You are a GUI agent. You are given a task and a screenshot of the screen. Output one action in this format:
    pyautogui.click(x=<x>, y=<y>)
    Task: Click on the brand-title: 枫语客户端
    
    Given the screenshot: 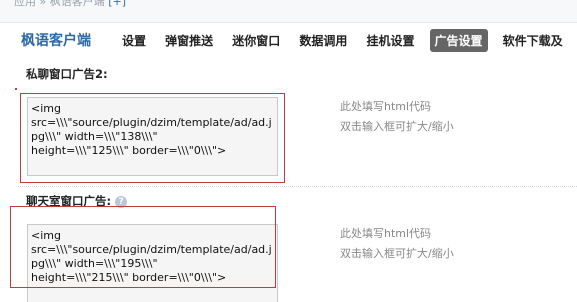 What is the action you would take?
    pyautogui.click(x=56, y=41)
    